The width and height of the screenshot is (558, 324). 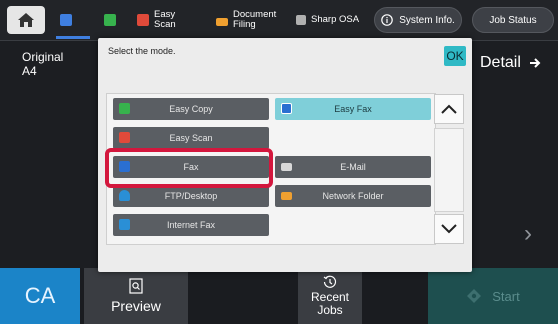 I want to click on copy-mode-icon, so click(x=66, y=20).